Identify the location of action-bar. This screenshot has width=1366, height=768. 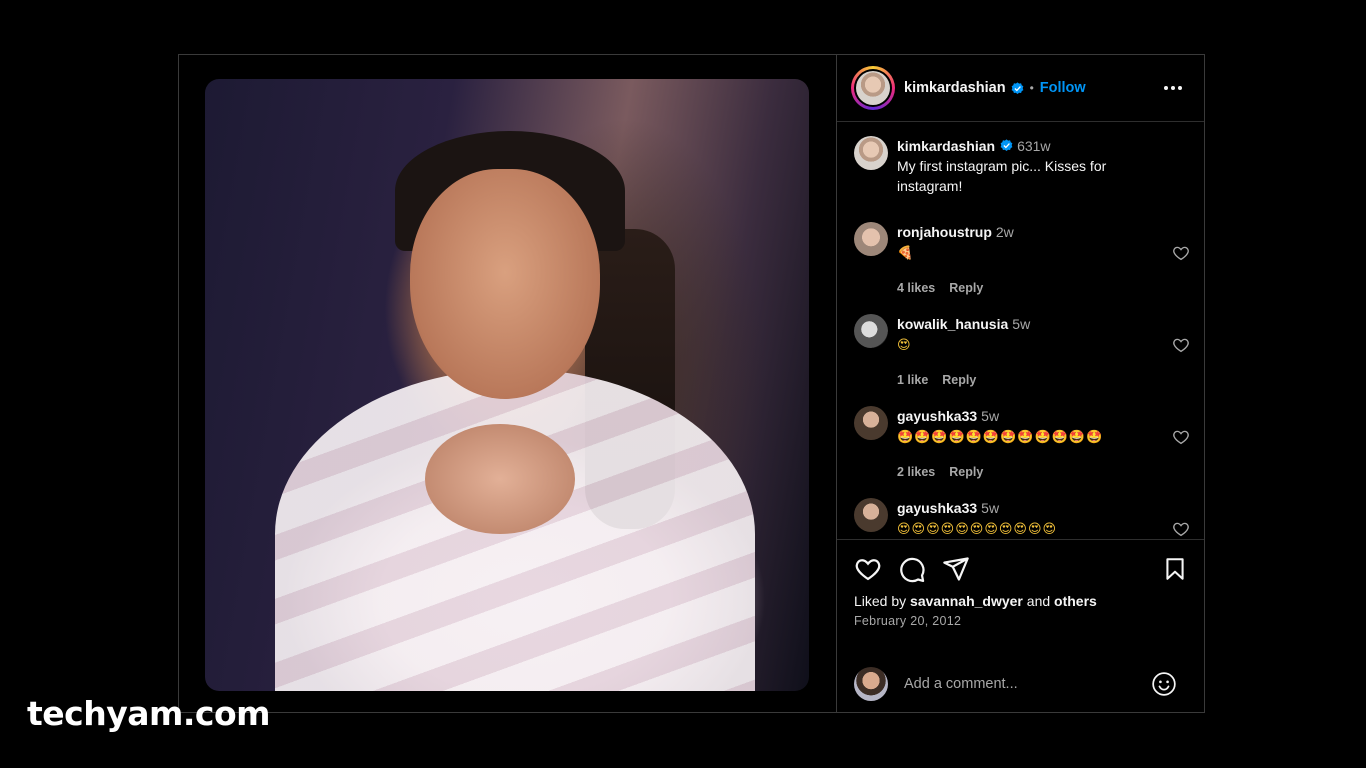
(1020, 562).